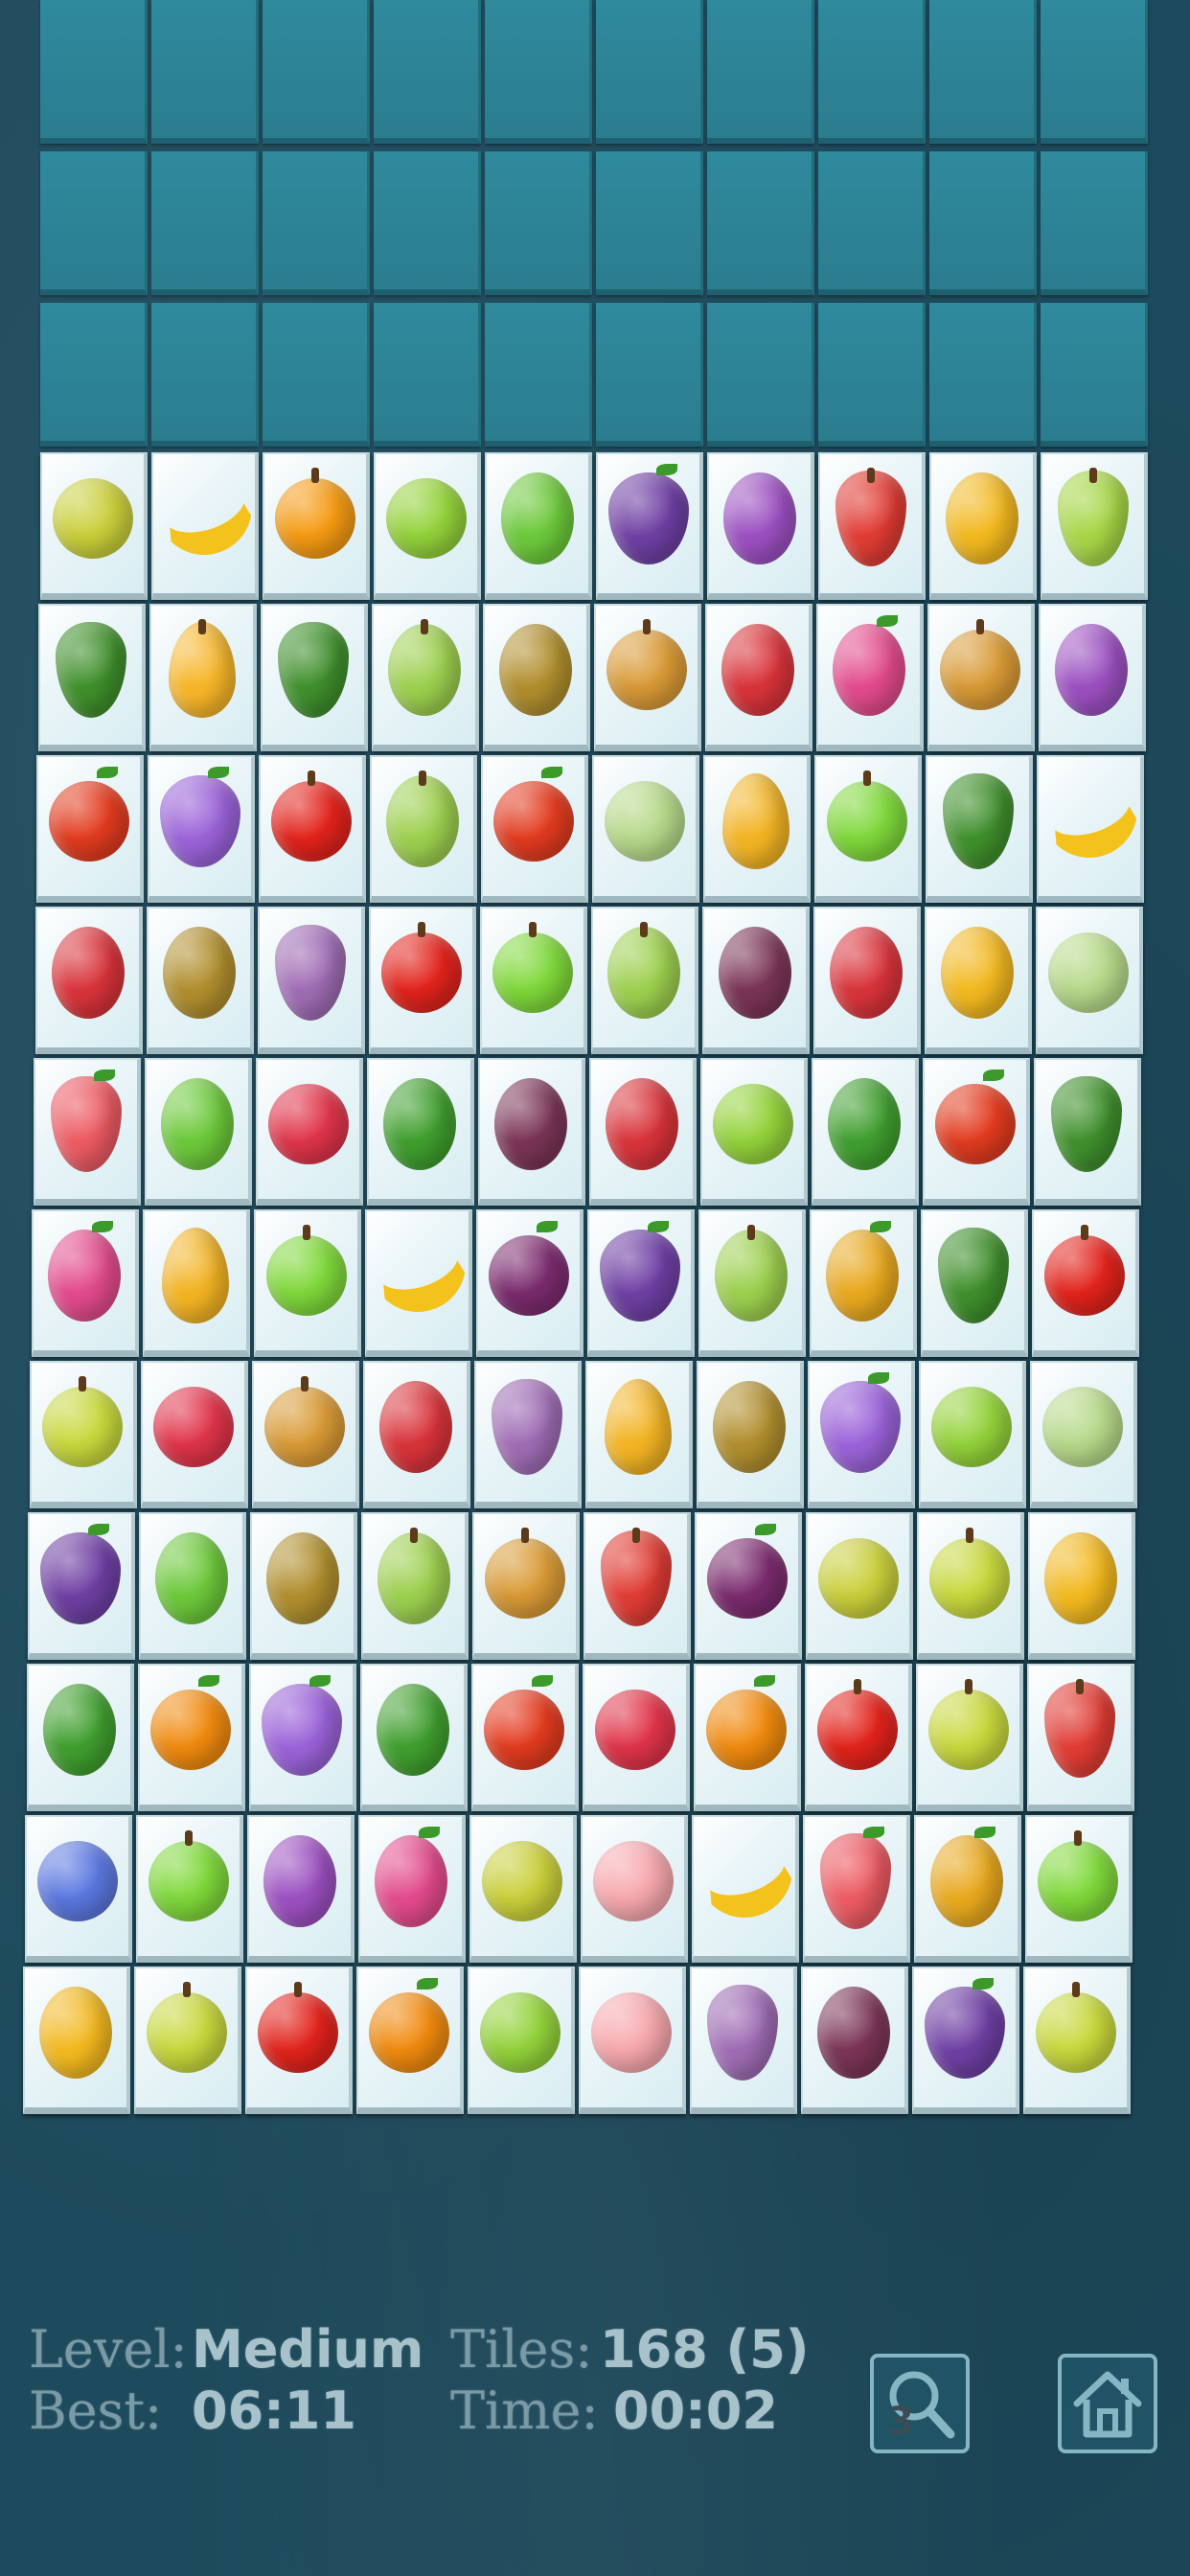 Image resolution: width=1190 pixels, height=2576 pixels. I want to click on tile-orange, so click(317, 526).